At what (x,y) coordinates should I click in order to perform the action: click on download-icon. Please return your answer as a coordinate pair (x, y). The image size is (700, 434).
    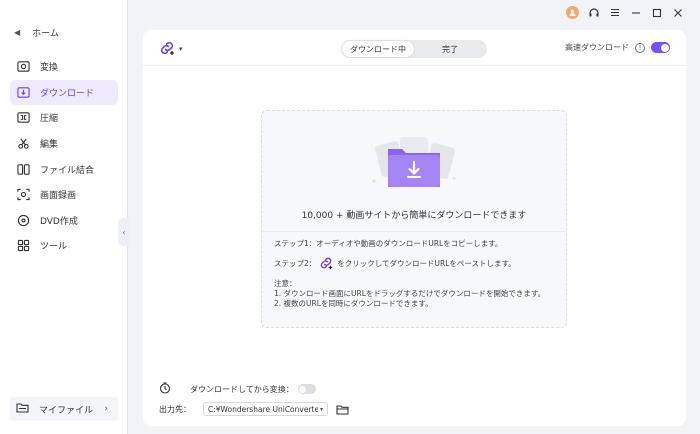
    Looking at the image, I should click on (23, 92).